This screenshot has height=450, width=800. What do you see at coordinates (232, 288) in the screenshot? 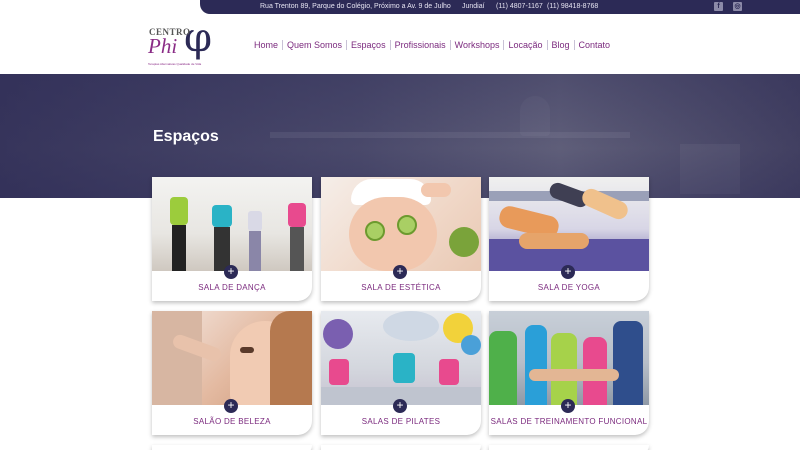
I see `card-label: SALA DE DANÇA` at bounding box center [232, 288].